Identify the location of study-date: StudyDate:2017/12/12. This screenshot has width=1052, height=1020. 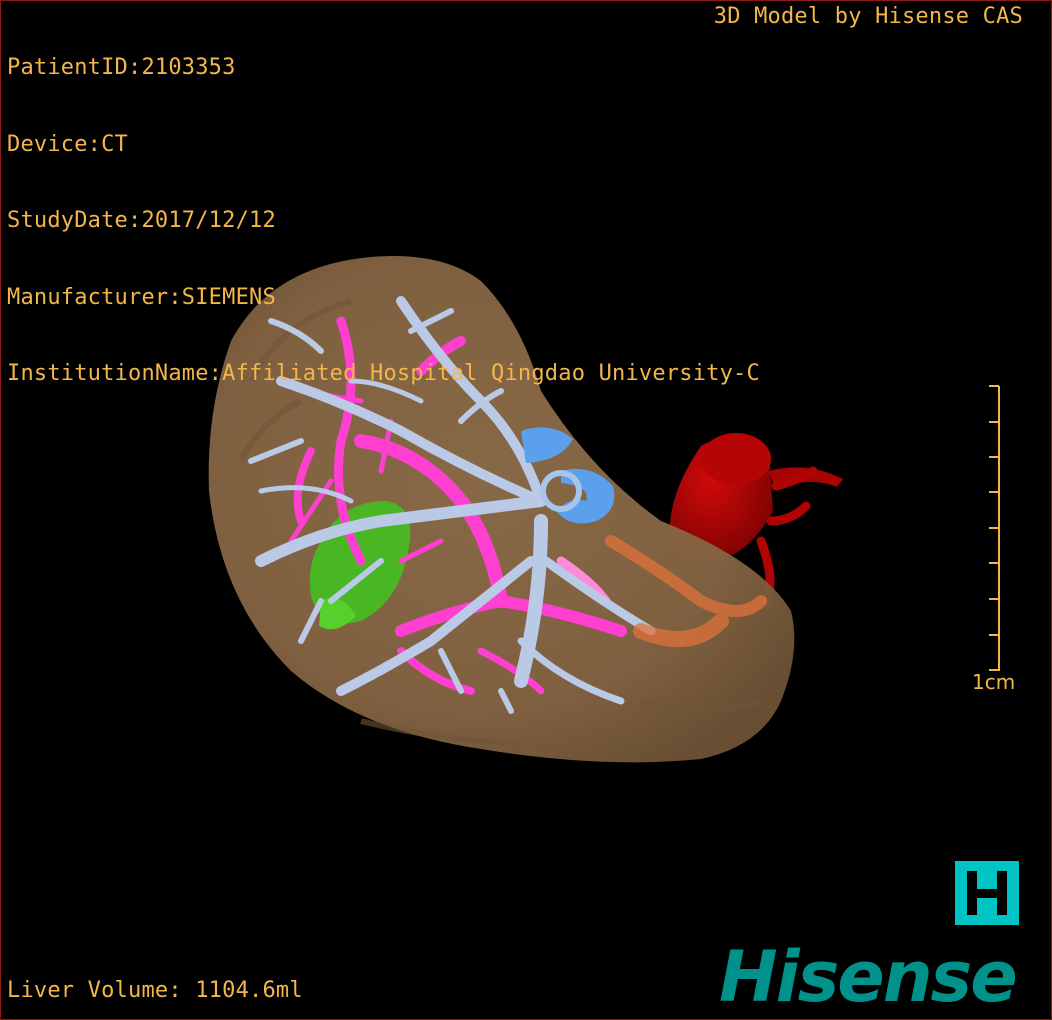
(141, 220).